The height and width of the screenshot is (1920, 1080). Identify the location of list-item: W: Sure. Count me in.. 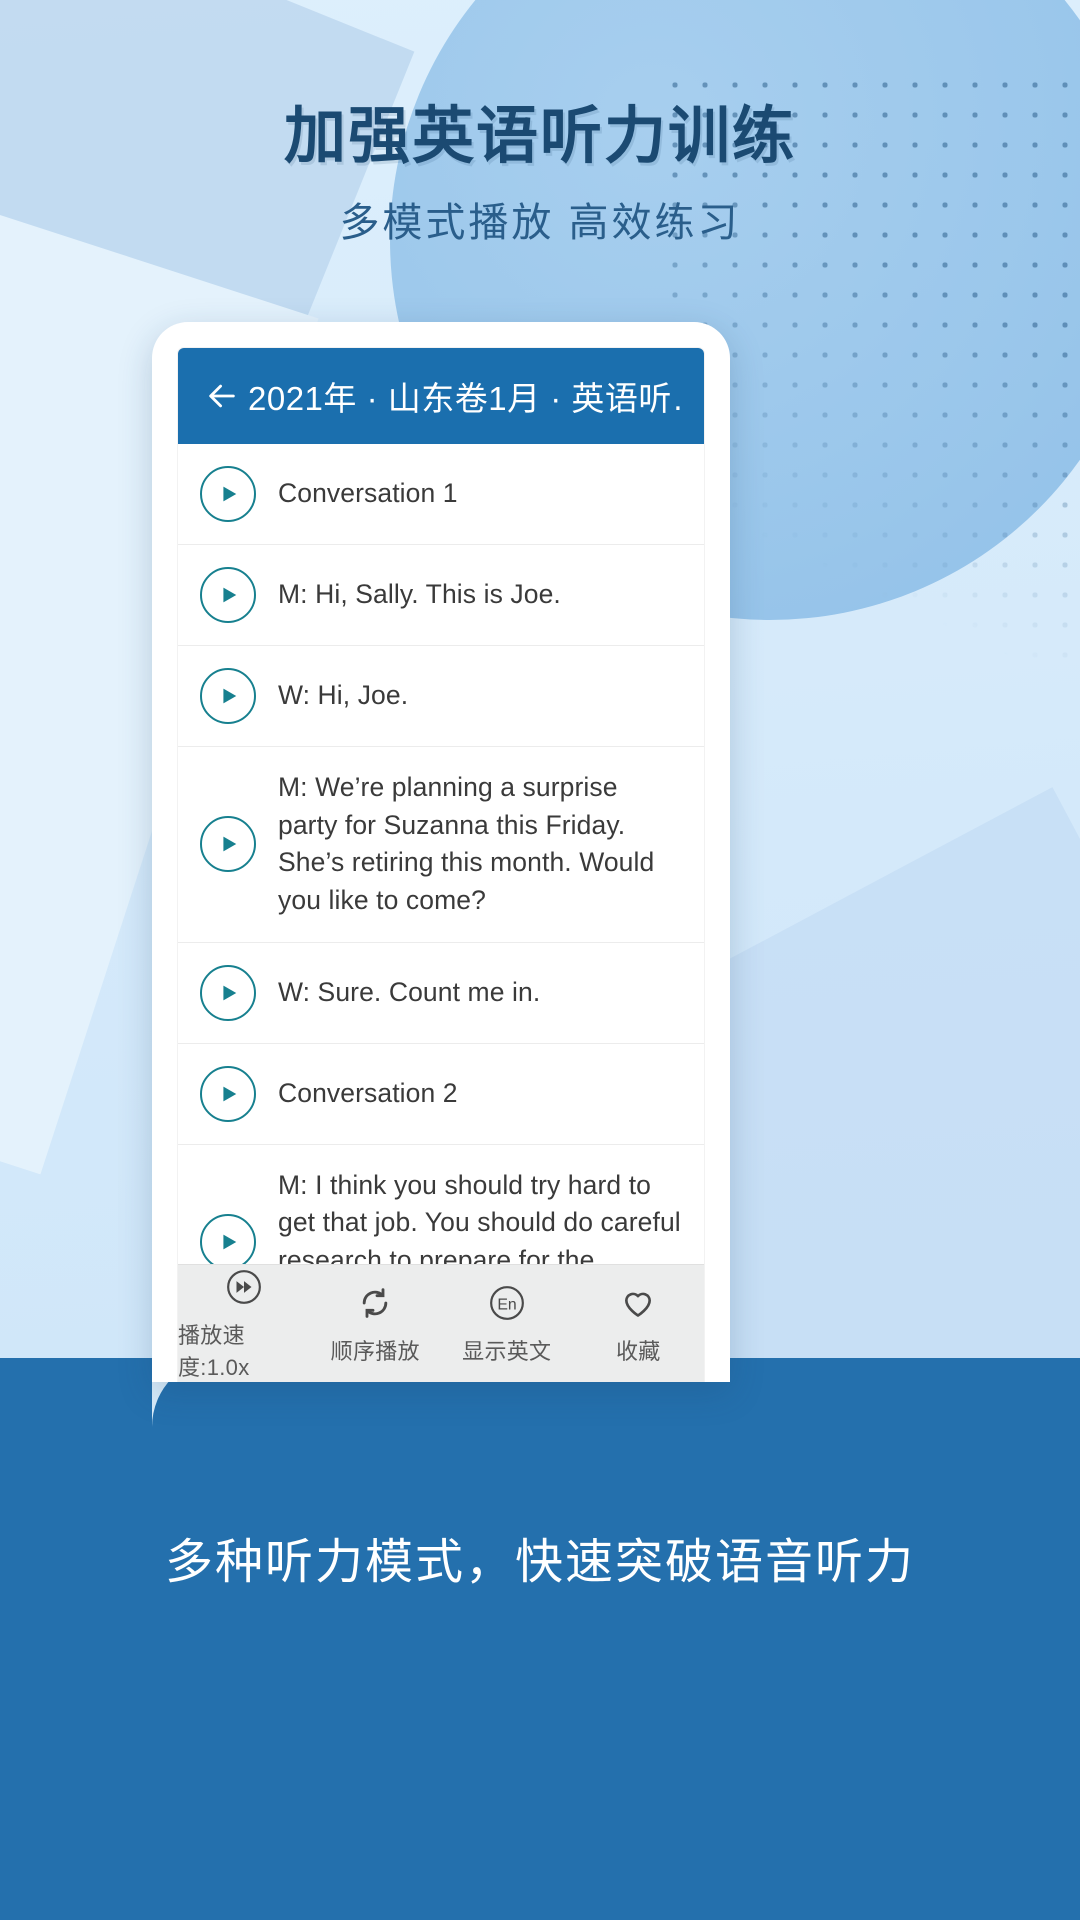
(441, 993).